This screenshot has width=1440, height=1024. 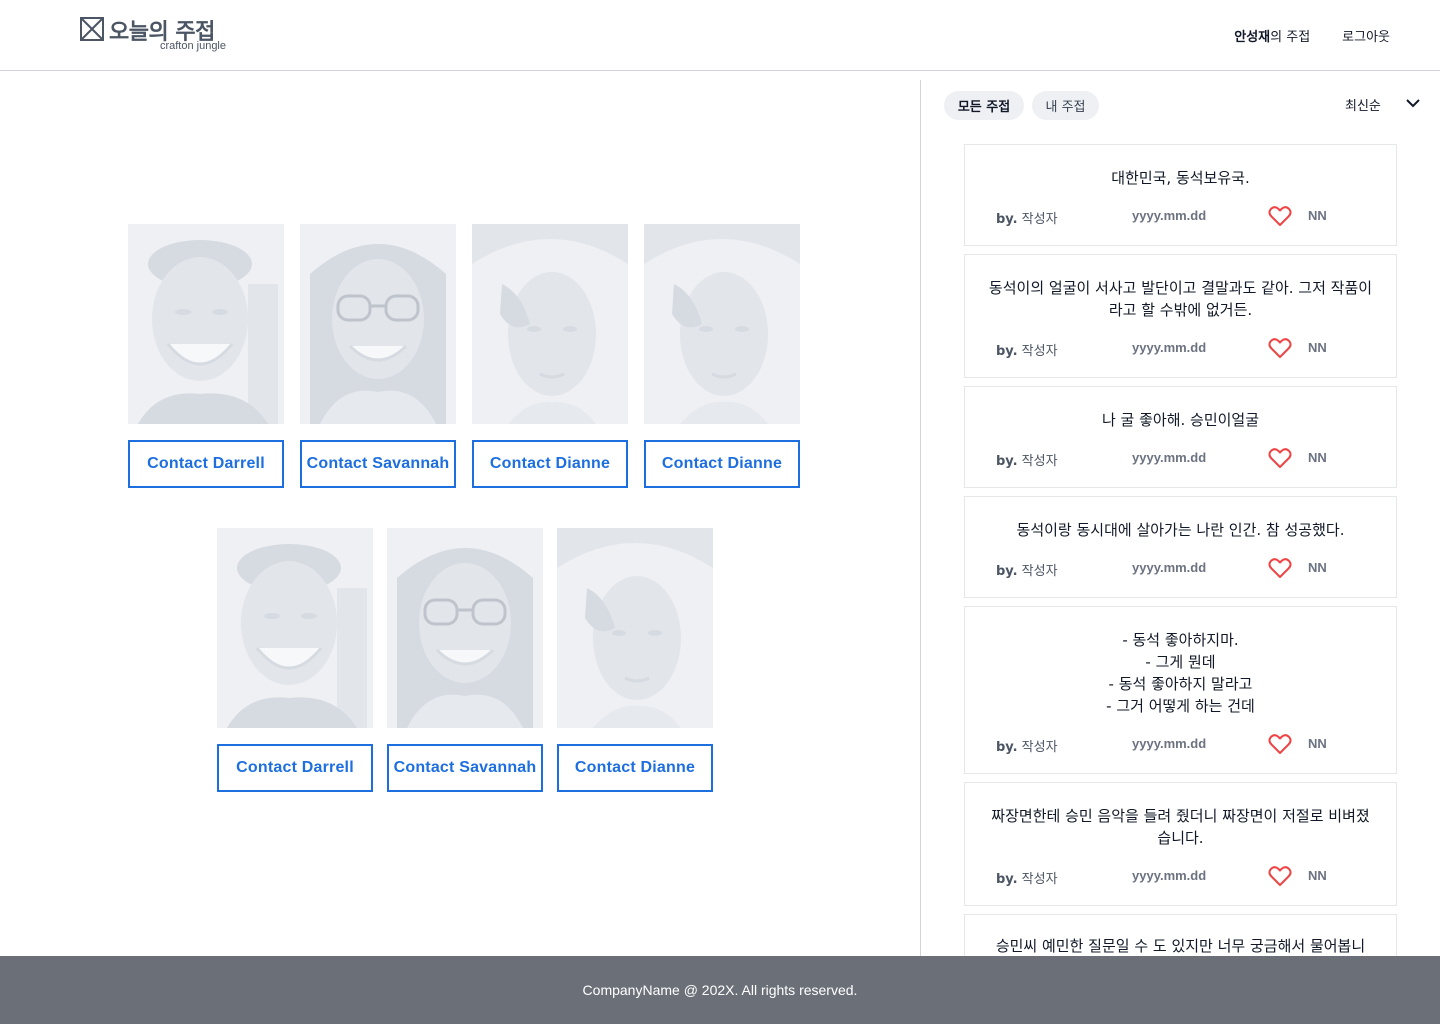 I want to click on post-text-line: 승민씨 예민한 질문일 수 도 있지만 너무 궁금해서 물어봅니, so click(x=1180, y=946).